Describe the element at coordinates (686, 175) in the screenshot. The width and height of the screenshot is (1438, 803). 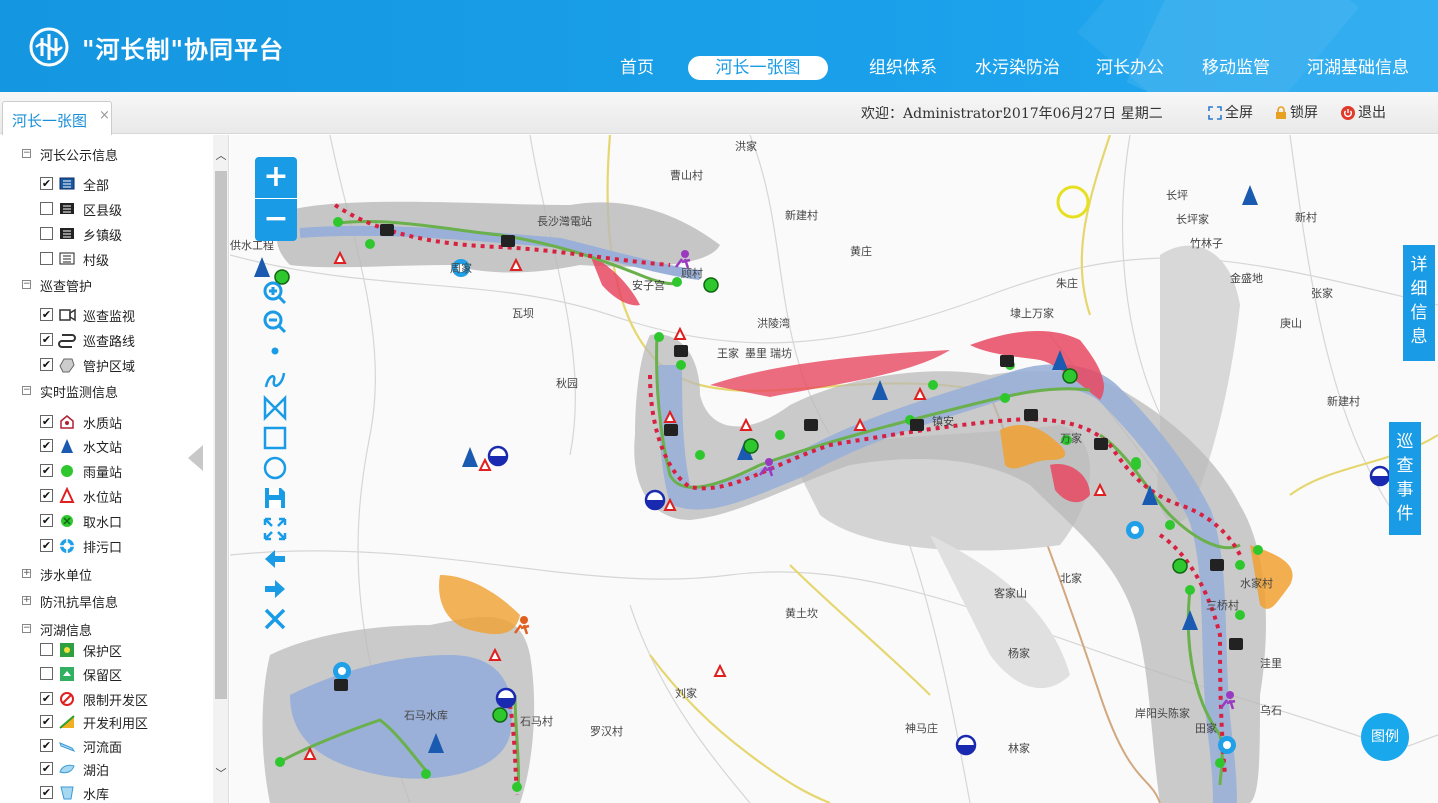
I see `place-label: 曹山村` at that location.